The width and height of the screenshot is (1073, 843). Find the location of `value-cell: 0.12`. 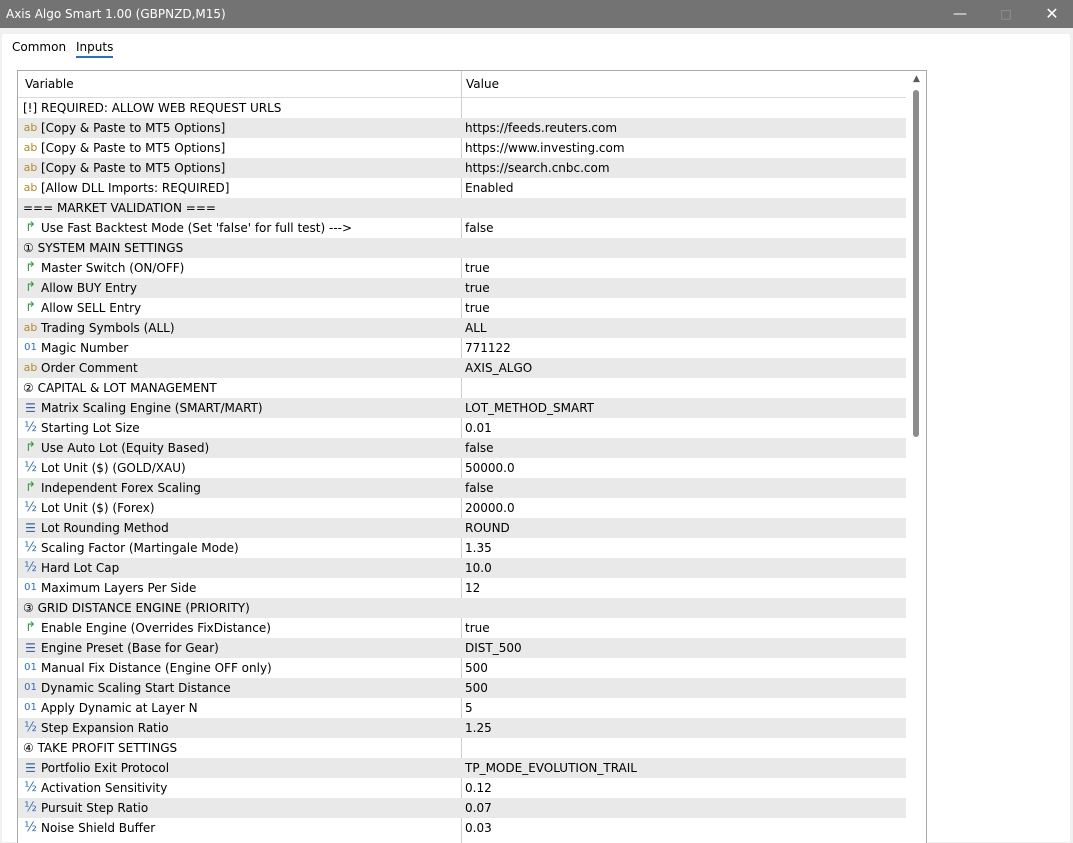

value-cell: 0.12 is located at coordinates (685, 788).